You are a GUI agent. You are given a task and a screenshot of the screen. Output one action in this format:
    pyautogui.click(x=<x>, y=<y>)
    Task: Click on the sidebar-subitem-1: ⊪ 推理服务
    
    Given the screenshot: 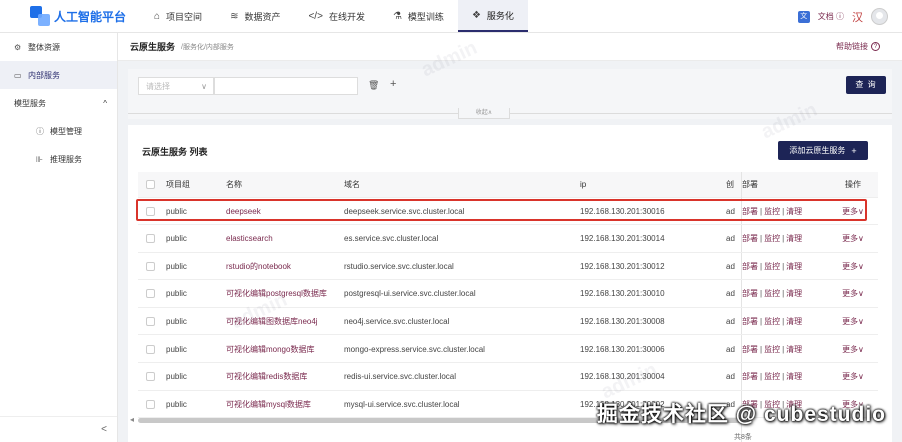 What is the action you would take?
    pyautogui.click(x=58, y=159)
    